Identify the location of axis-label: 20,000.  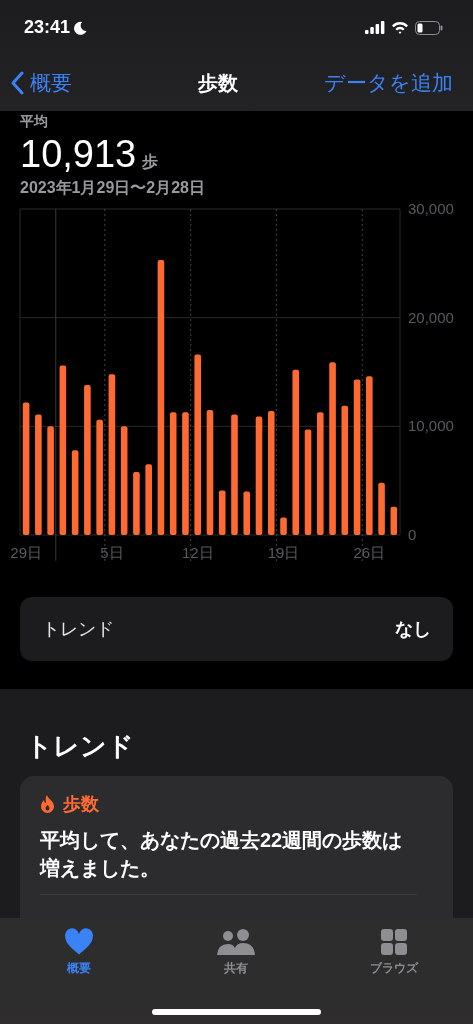
(431, 317).